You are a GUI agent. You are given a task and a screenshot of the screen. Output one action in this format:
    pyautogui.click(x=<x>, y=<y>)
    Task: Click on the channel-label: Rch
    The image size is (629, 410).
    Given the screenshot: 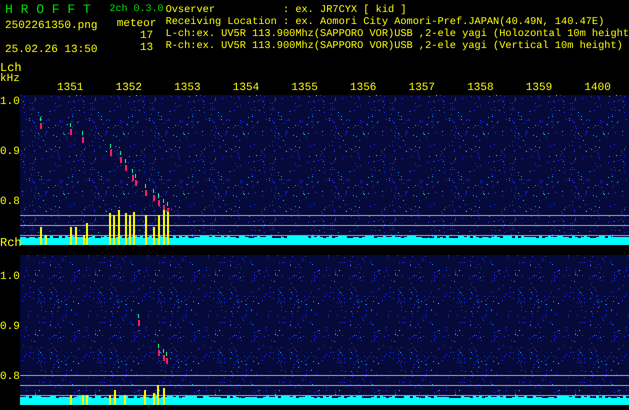 What is the action you would take?
    pyautogui.click(x=11, y=243)
    